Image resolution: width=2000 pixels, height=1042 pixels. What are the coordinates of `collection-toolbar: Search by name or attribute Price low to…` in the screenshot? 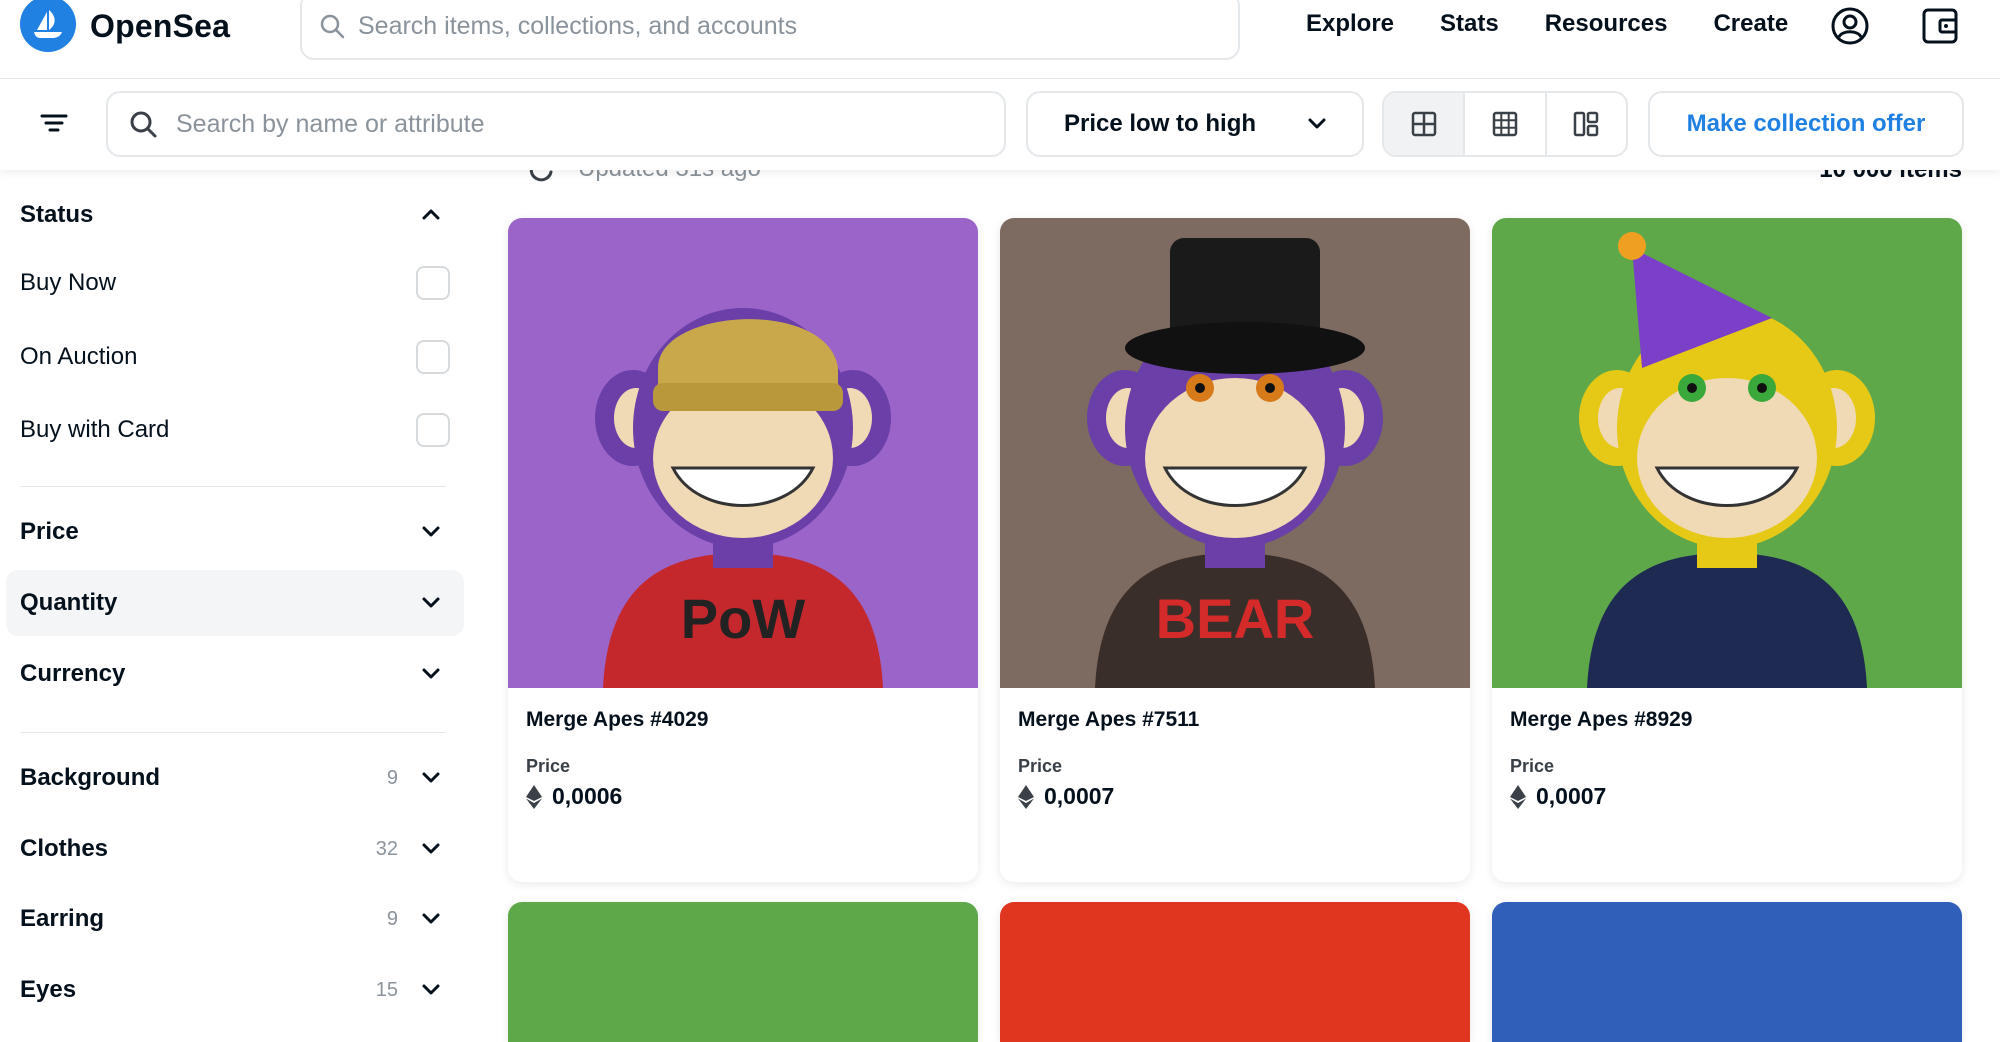 It's located at (1000, 124).